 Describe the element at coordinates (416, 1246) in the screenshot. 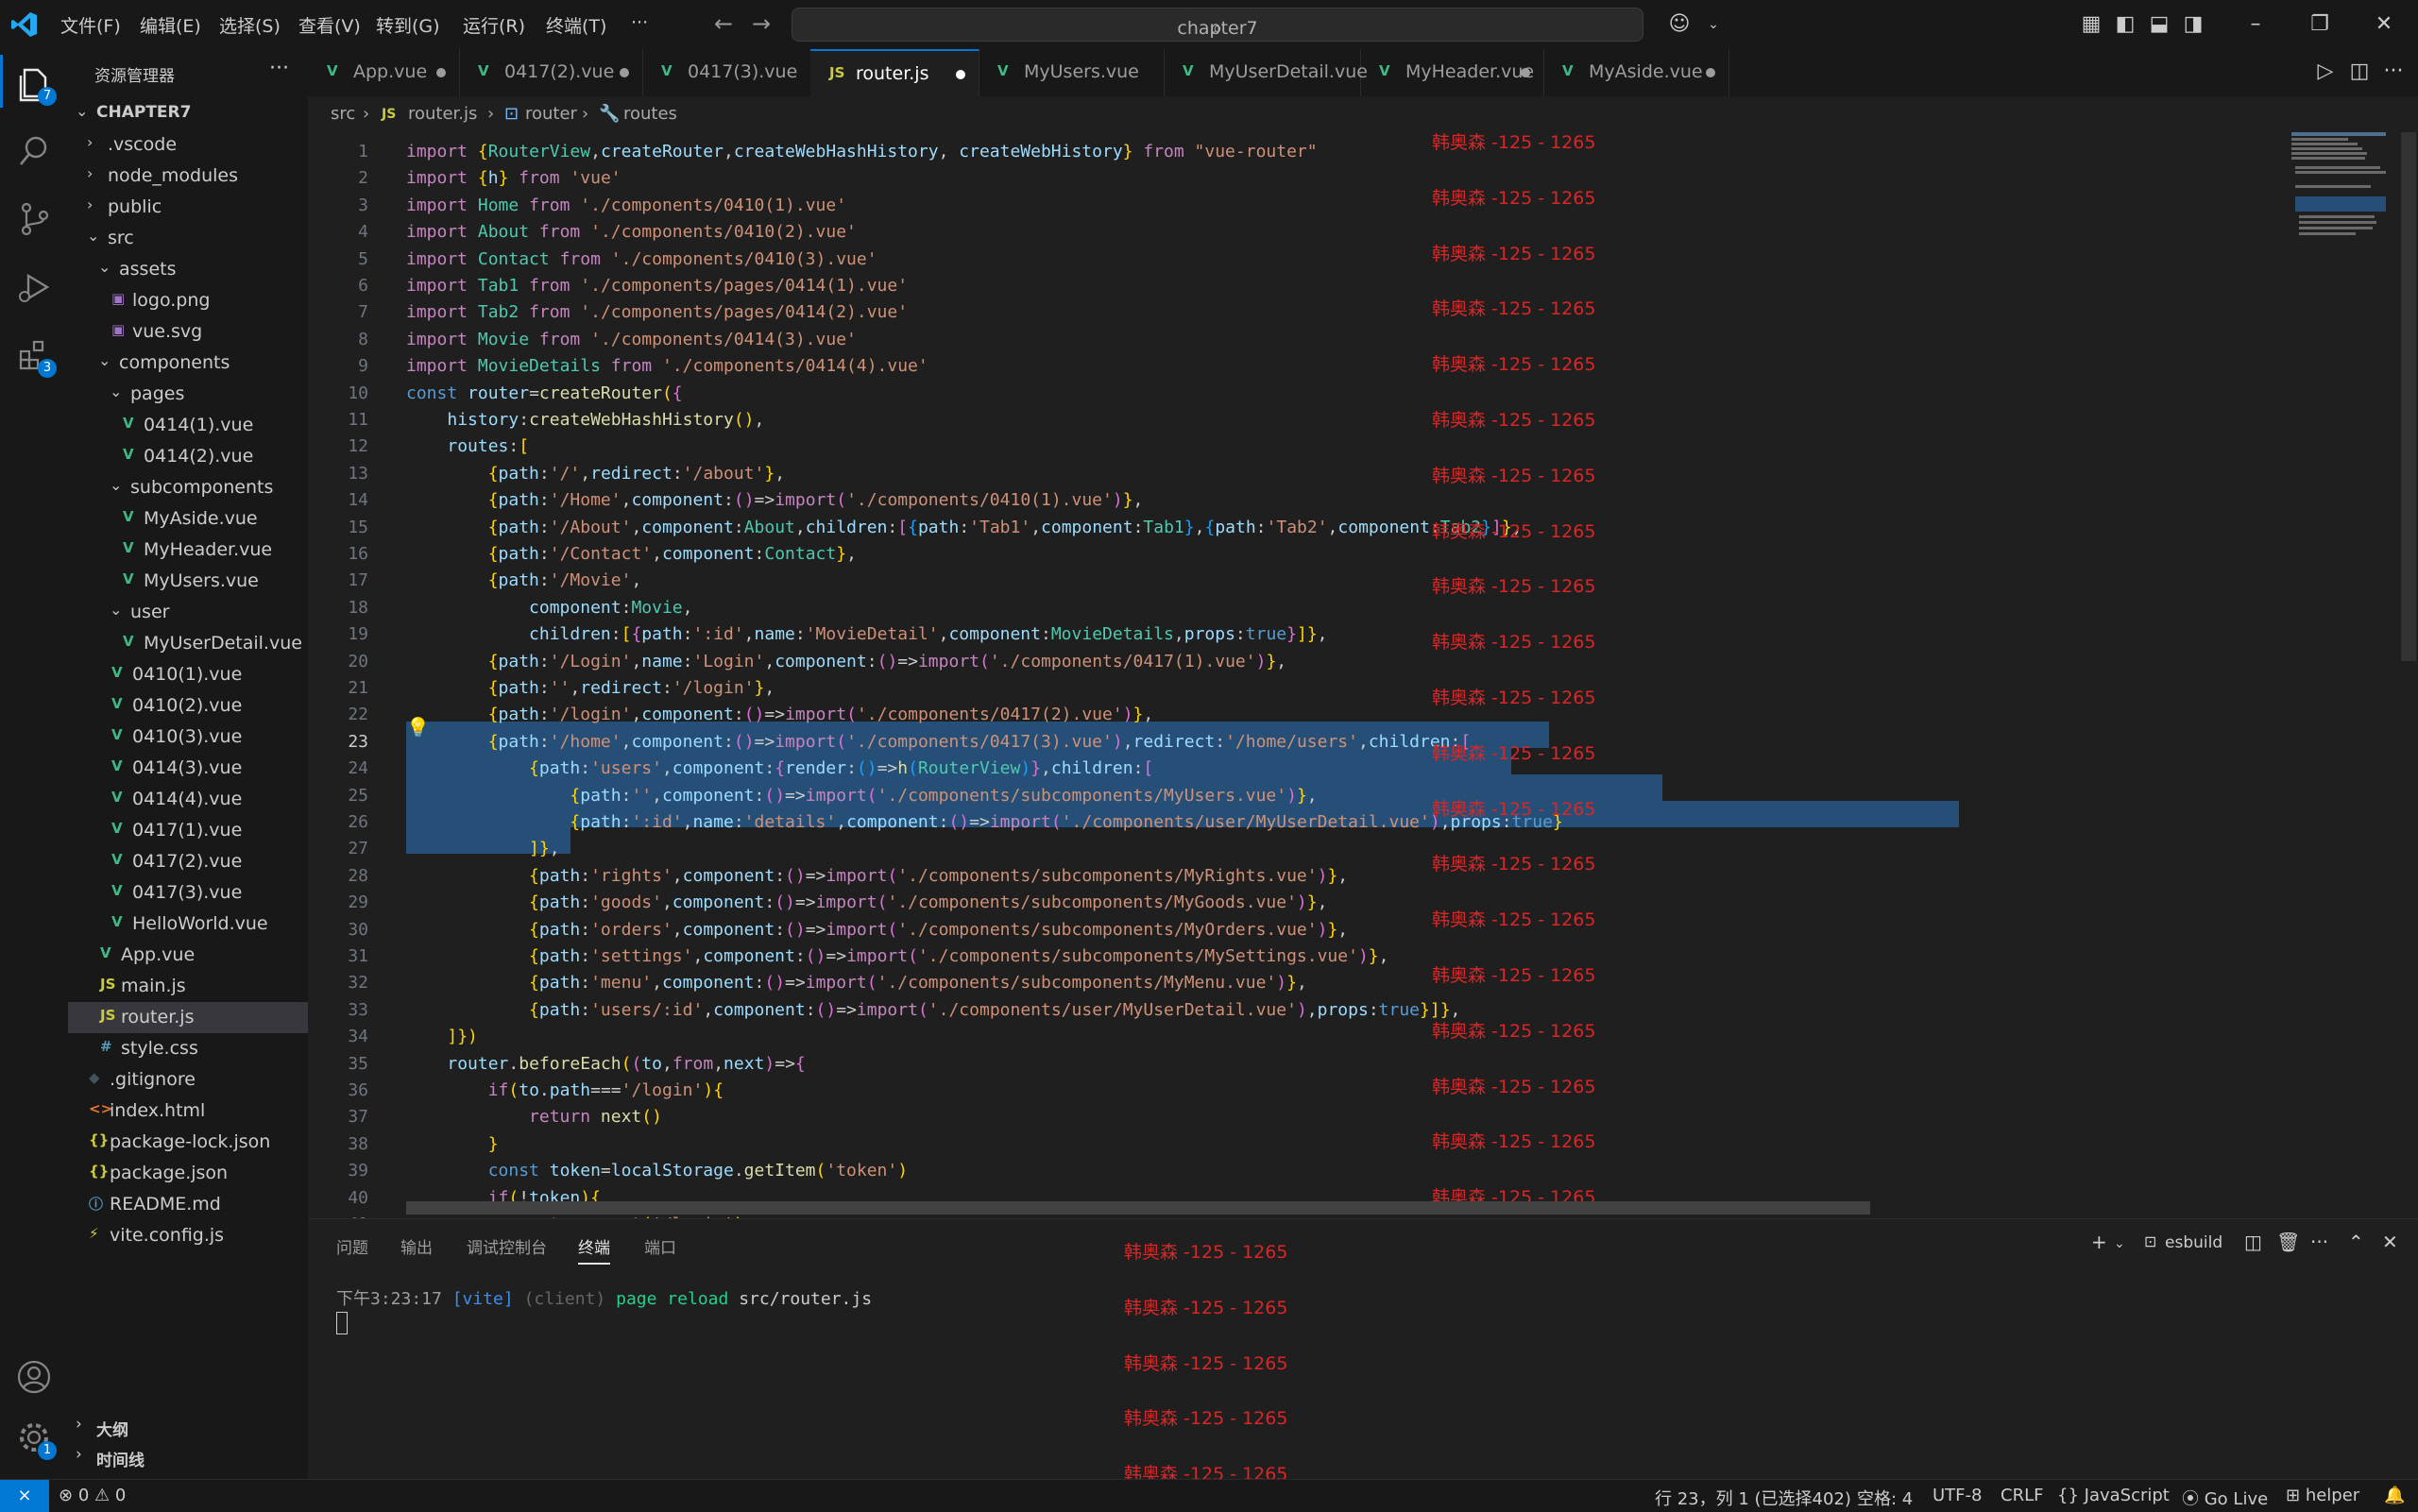

I see `panel-tab-1: 输出` at that location.